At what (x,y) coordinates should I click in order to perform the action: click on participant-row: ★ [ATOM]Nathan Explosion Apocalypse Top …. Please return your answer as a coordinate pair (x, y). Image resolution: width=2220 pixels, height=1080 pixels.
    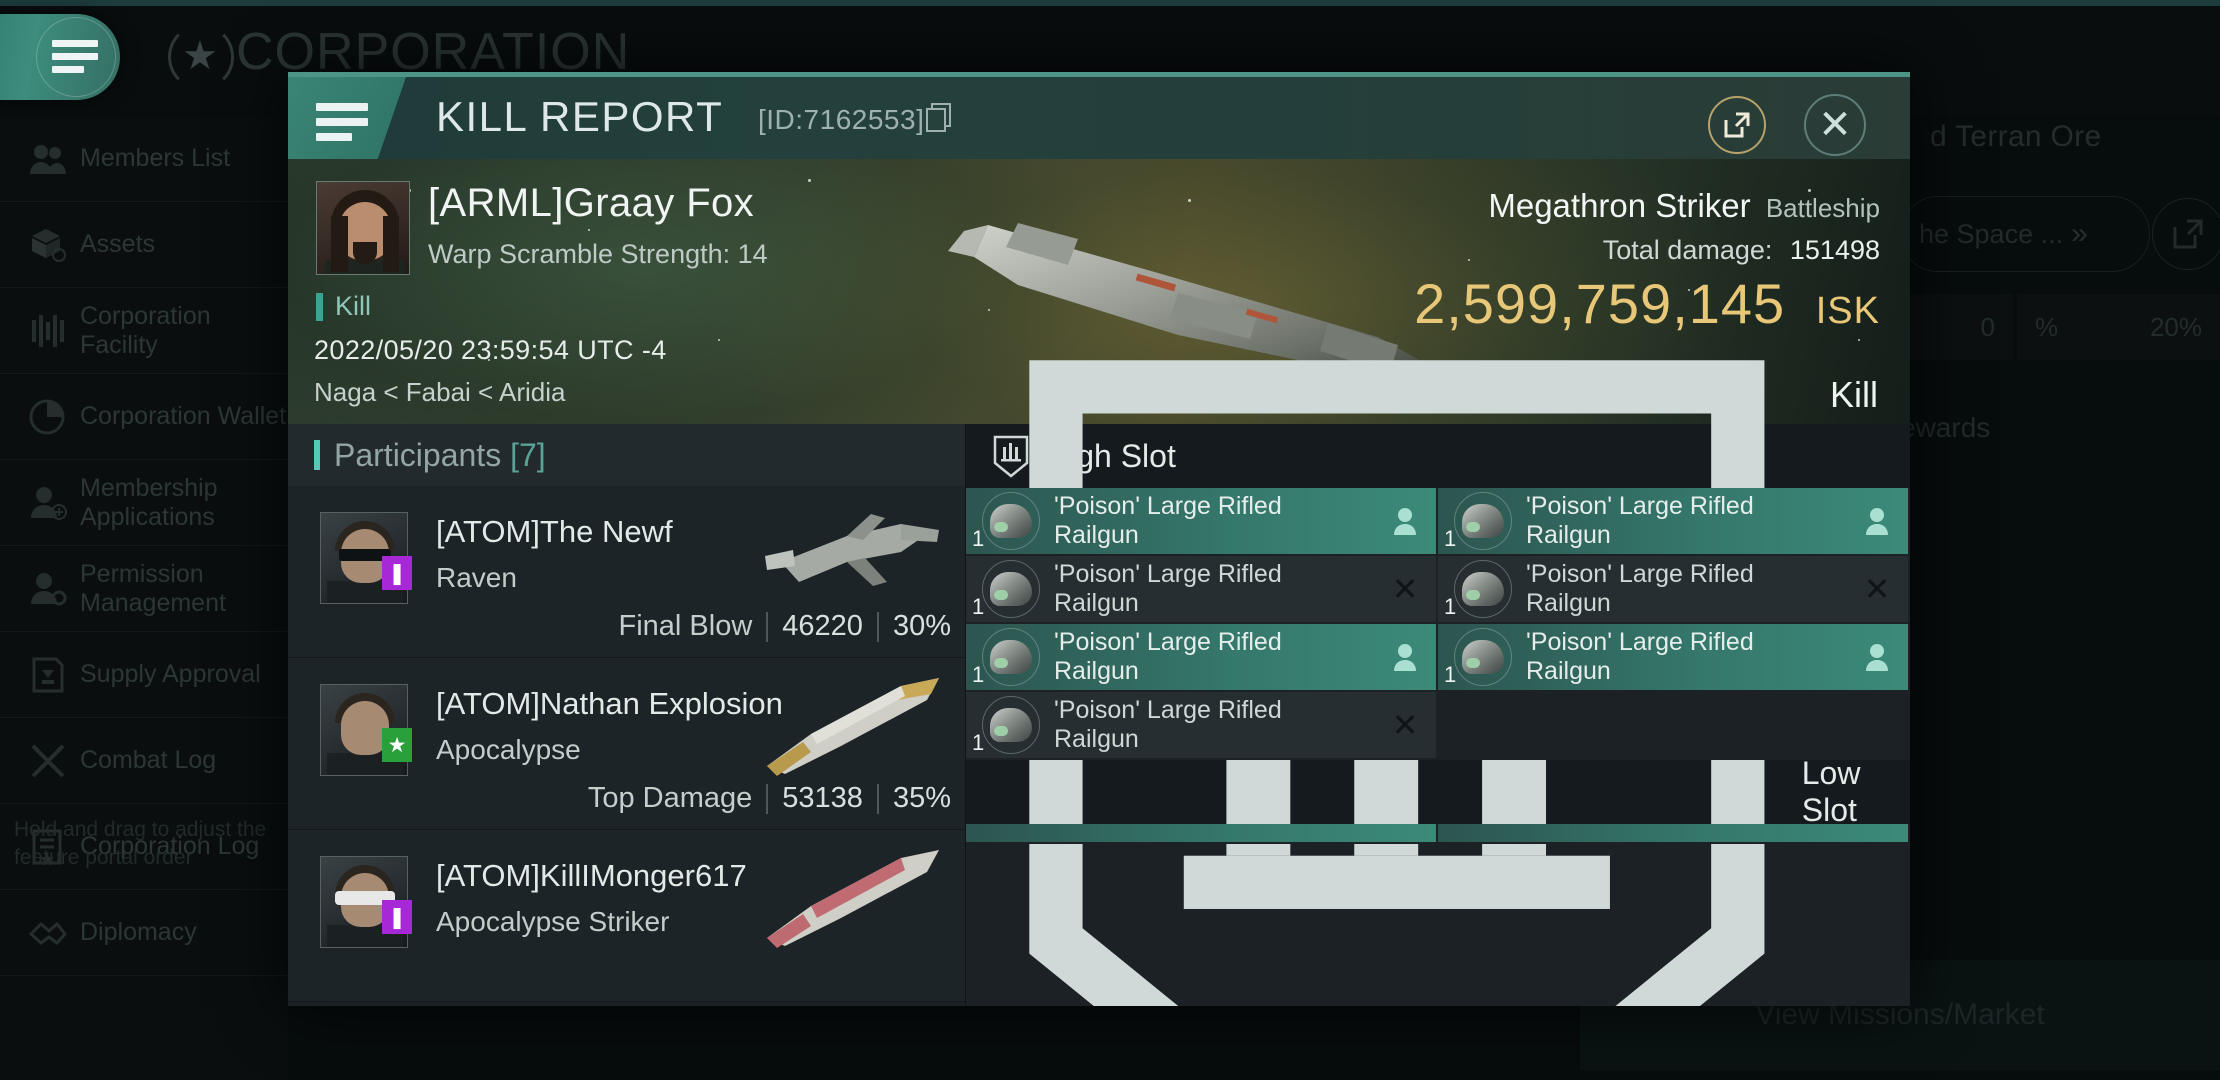
    Looking at the image, I should click on (626, 744).